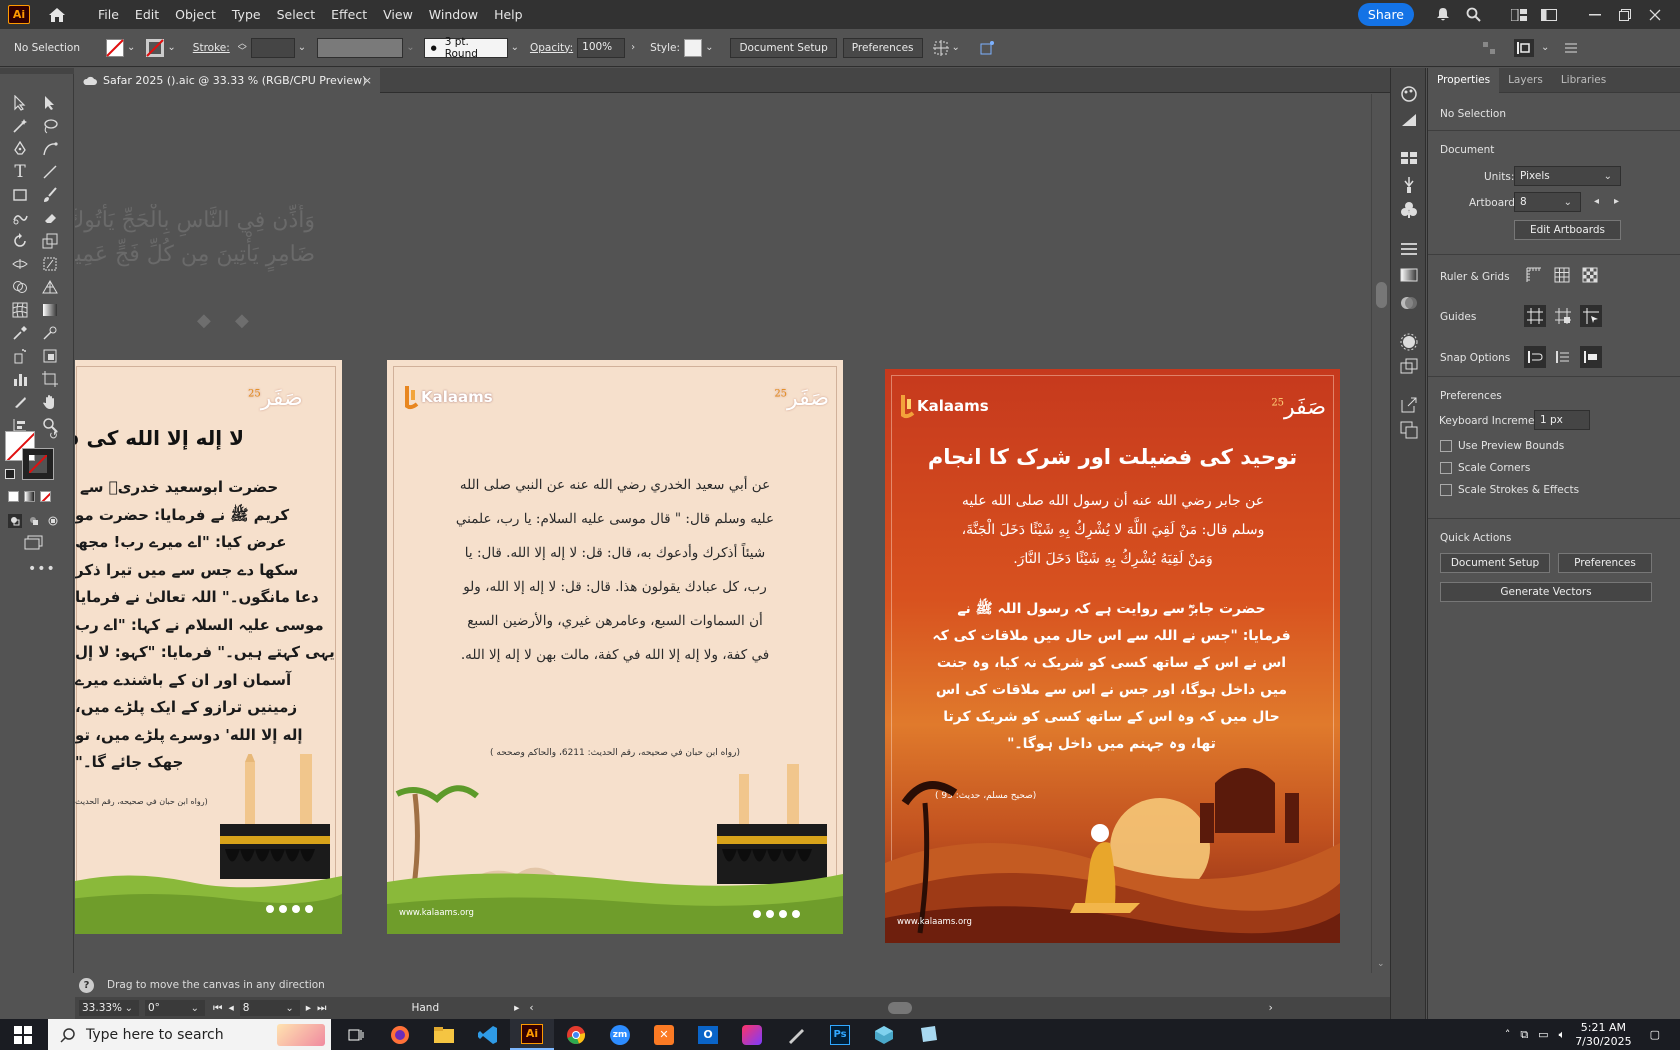 Image resolution: width=1680 pixels, height=1050 pixels. Describe the element at coordinates (20, 149) in the screenshot. I see `pen-tool-icon` at that location.